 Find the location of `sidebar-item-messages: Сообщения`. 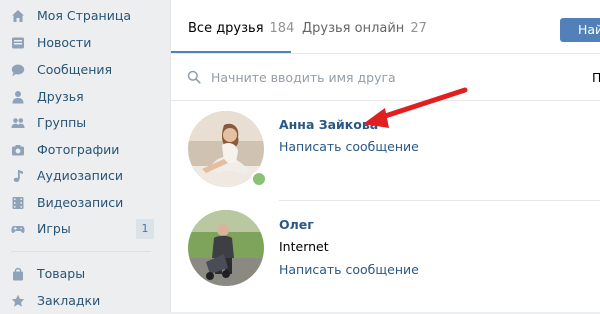

sidebar-item-messages: Сообщения is located at coordinates (80, 70).